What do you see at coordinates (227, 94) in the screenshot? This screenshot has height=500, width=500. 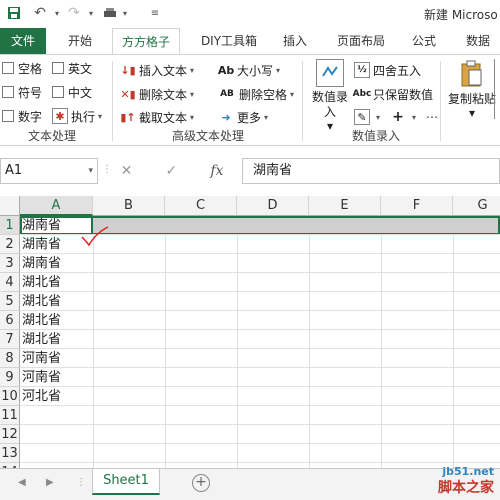 I see `delete-space-icon: AB` at bounding box center [227, 94].